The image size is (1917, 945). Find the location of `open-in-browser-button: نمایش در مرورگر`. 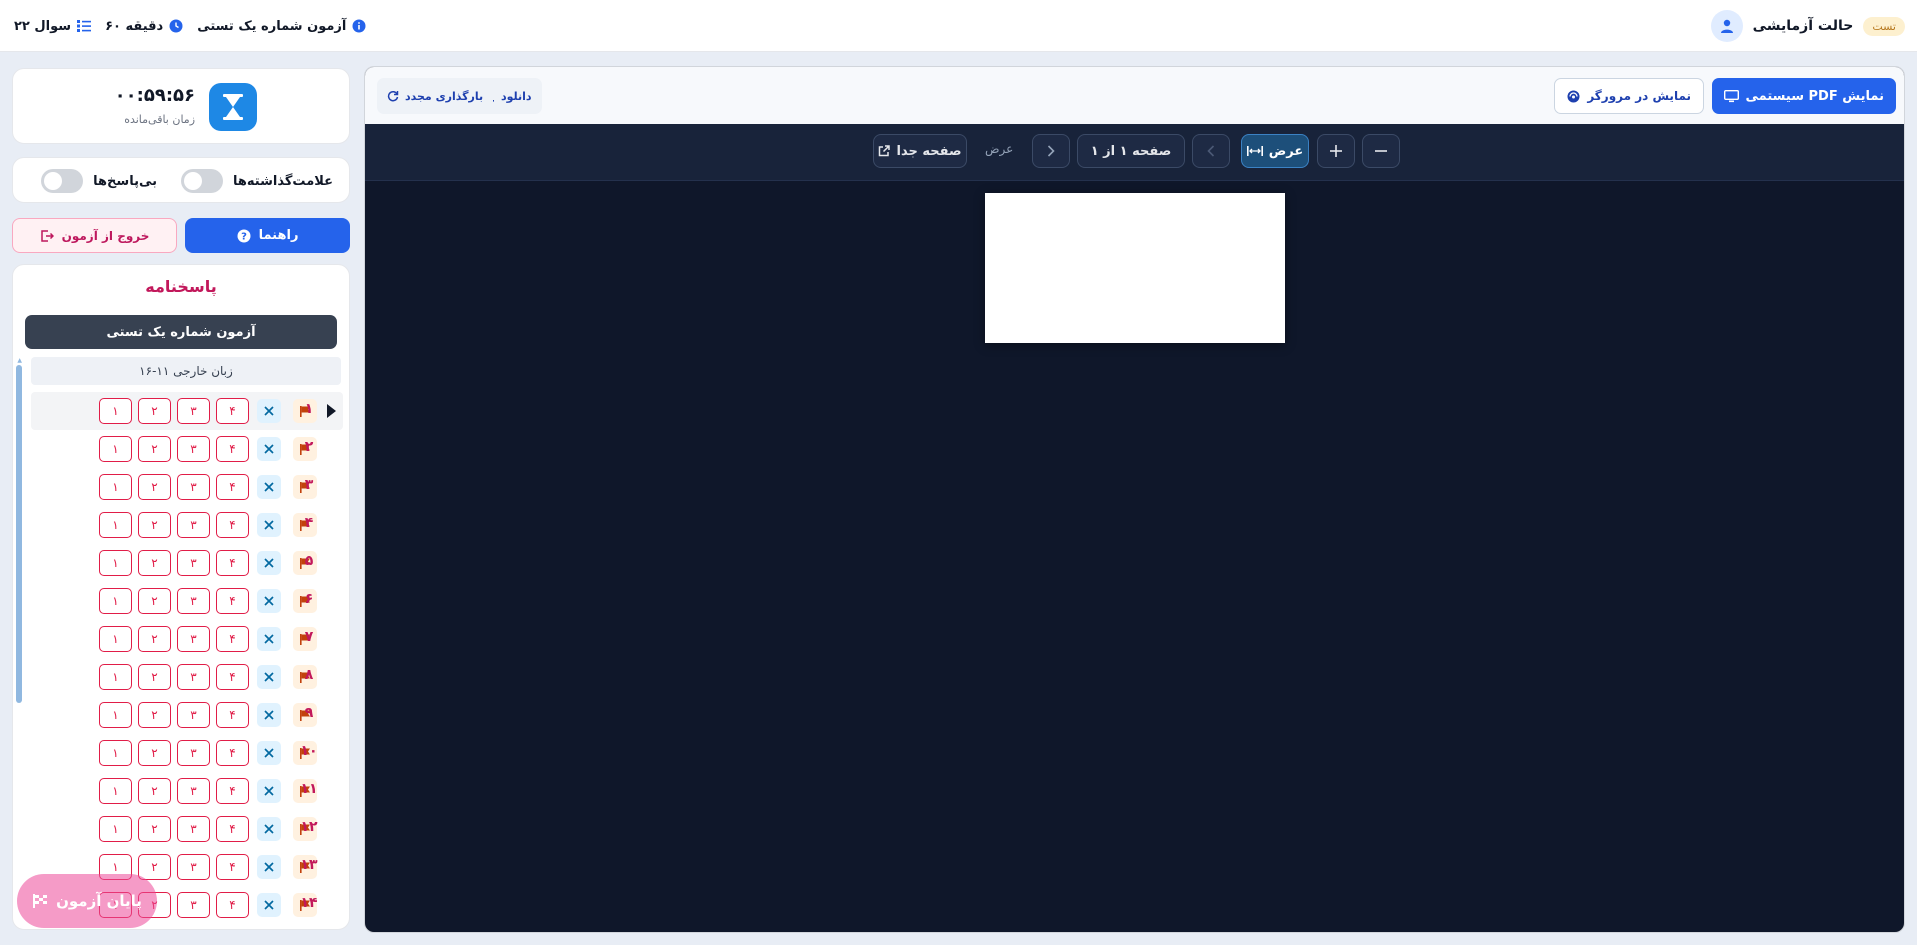

open-in-browser-button: نمایش در مرورگر is located at coordinates (1629, 96).